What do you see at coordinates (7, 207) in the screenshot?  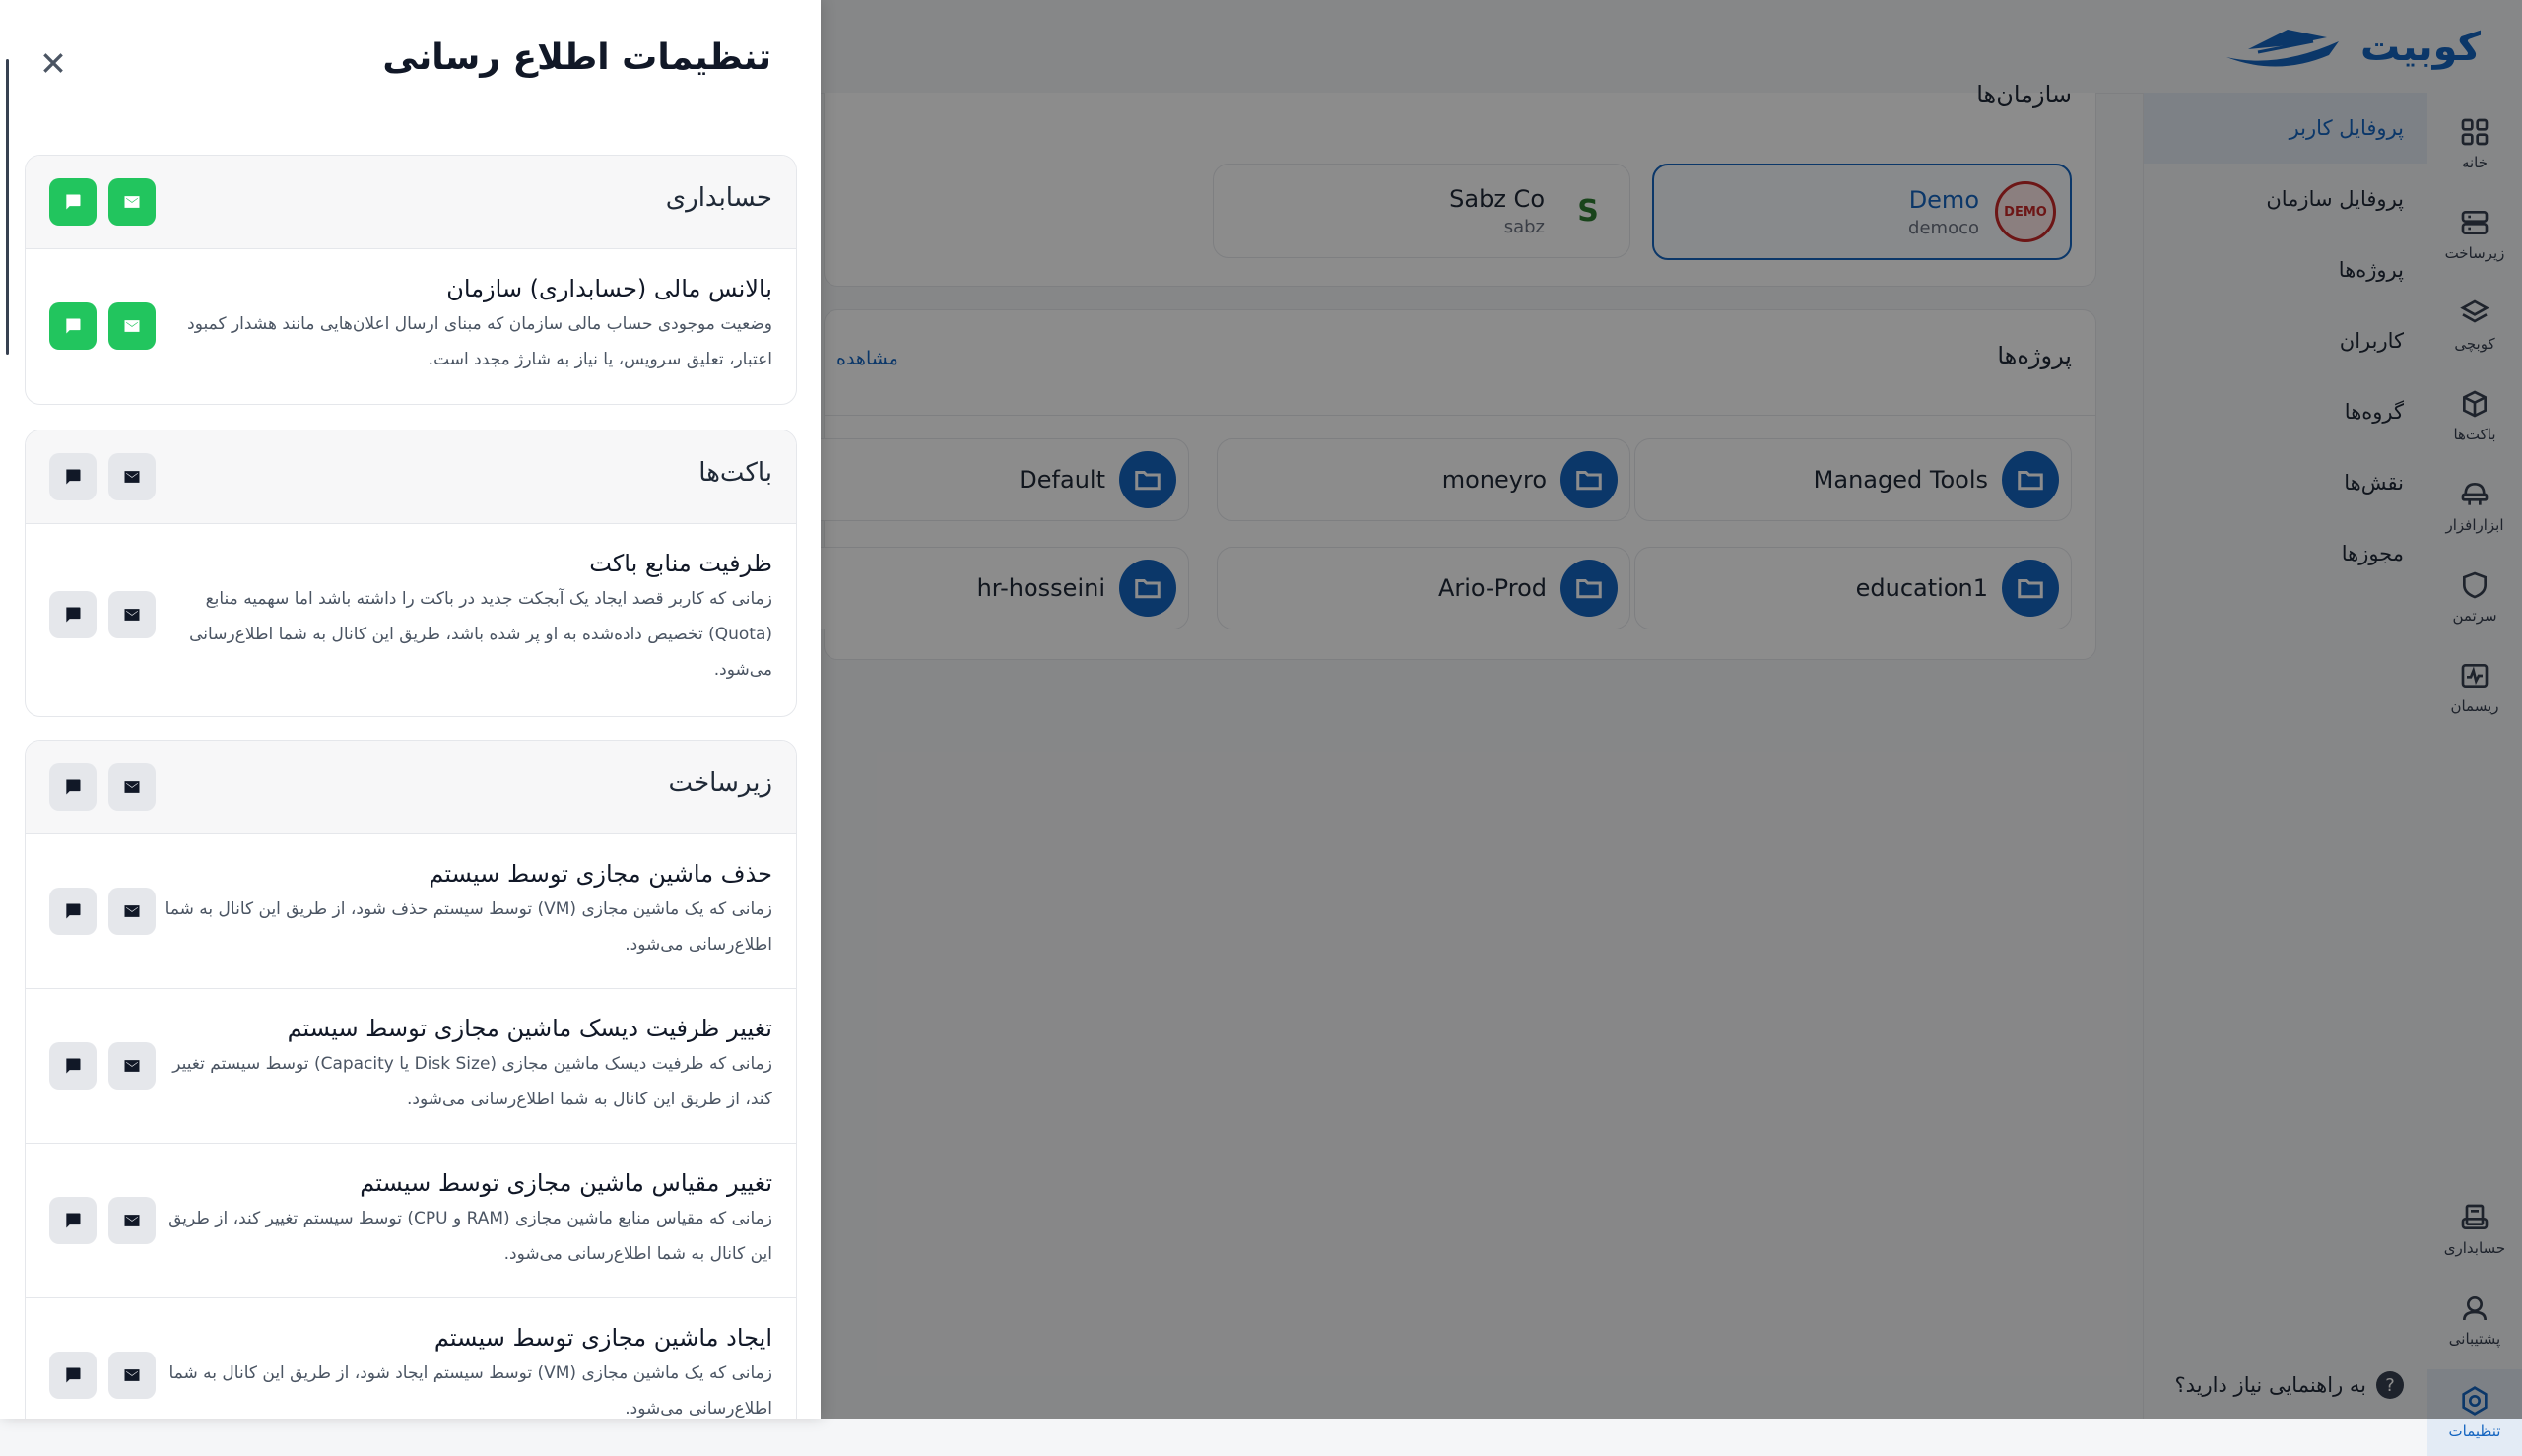 I see `drawer-scrollbar` at bounding box center [7, 207].